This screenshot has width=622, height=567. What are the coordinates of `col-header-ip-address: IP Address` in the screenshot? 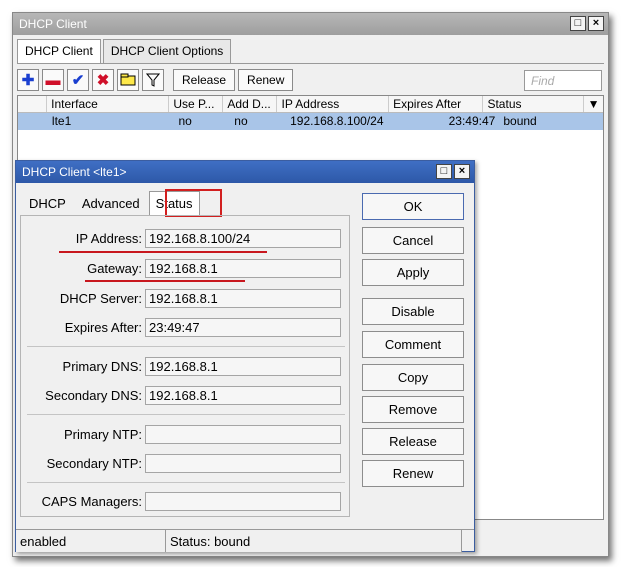 It's located at (333, 104).